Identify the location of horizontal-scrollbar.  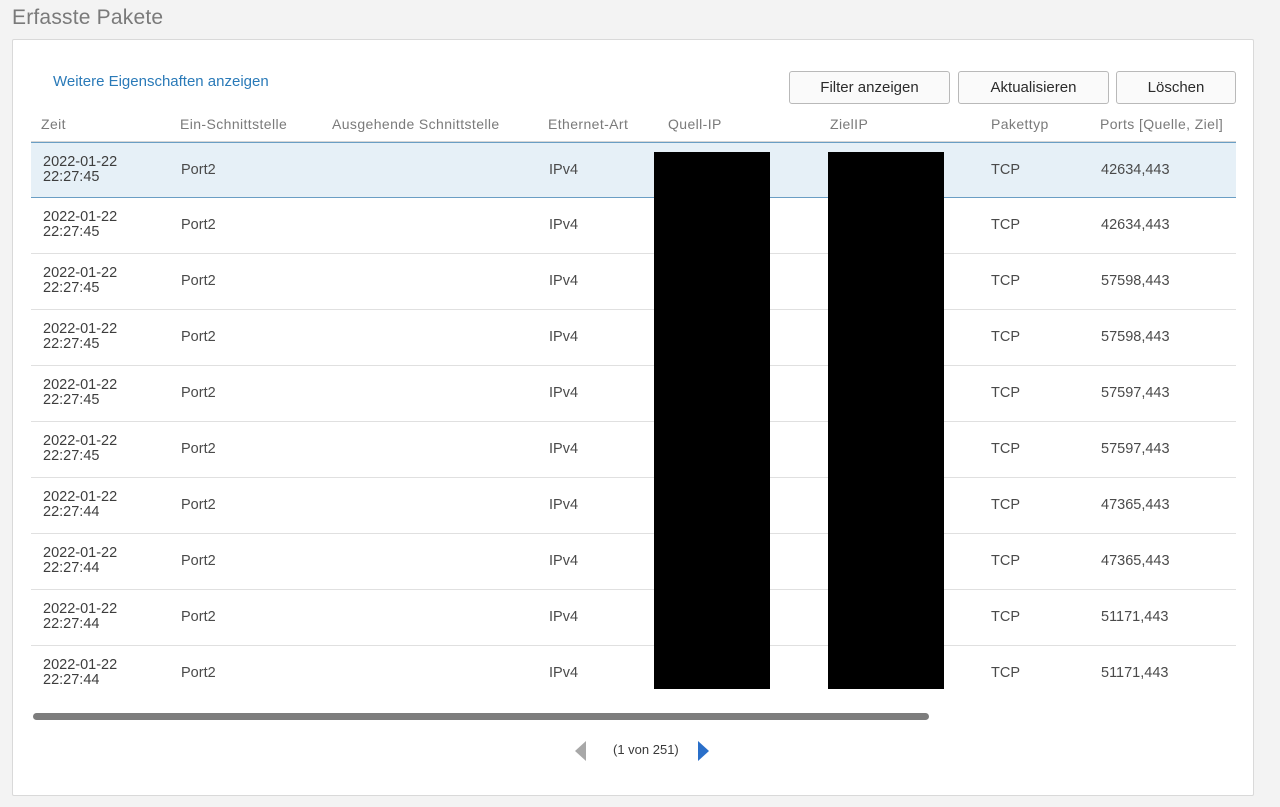
(633, 716).